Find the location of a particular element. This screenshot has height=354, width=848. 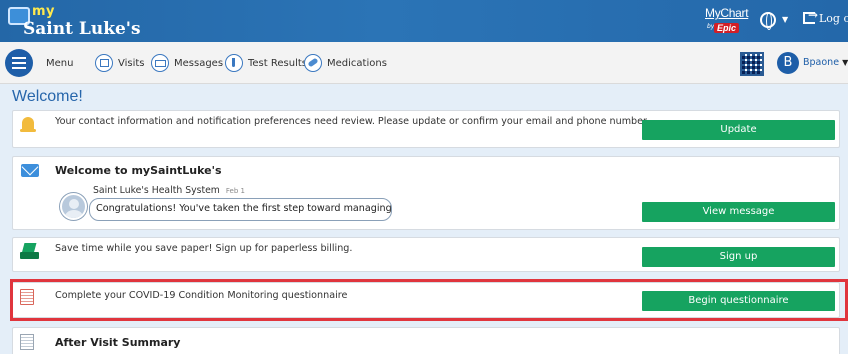

mysaintlukes-logo: my Saint Luke's is located at coordinates (76, 22).